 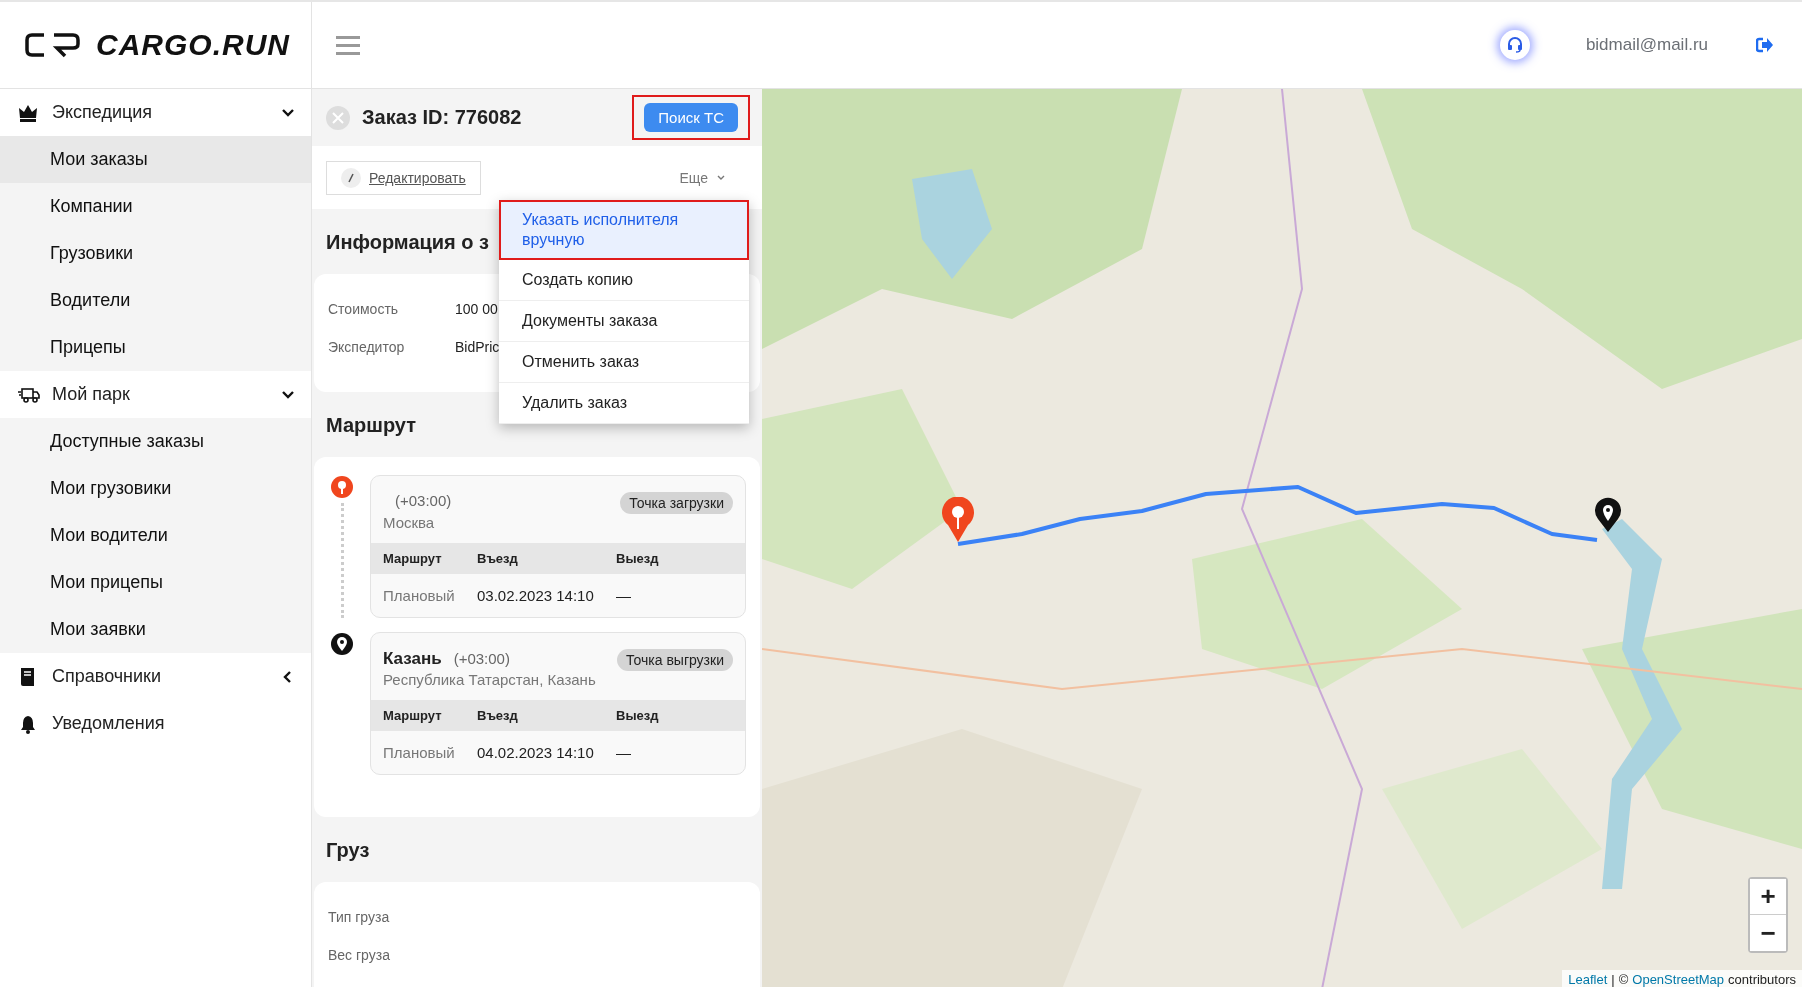 I want to click on section-title: Информация о з, so click(x=408, y=242).